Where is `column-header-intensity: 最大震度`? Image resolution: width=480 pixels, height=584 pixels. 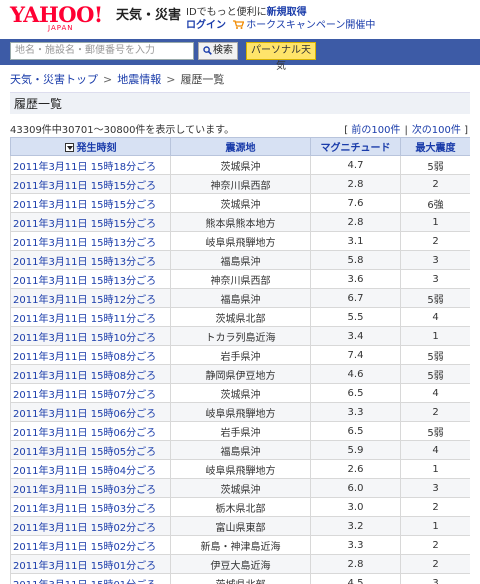 column-header-intensity: 最大震度 is located at coordinates (435, 146).